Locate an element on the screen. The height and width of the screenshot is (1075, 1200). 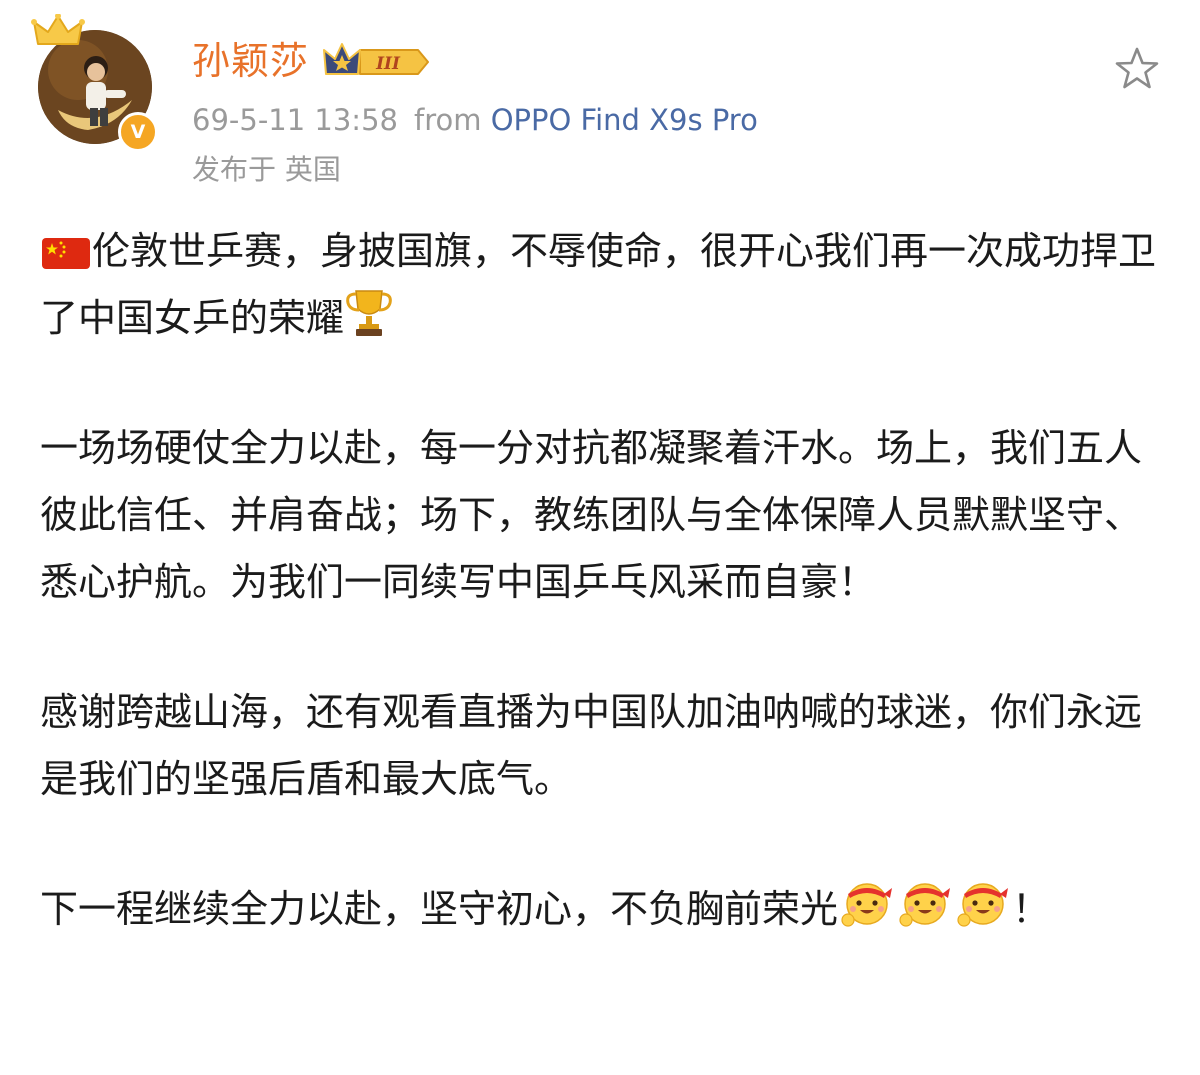
post-time: 69-5-11 13:58 is located at coordinates (295, 120).